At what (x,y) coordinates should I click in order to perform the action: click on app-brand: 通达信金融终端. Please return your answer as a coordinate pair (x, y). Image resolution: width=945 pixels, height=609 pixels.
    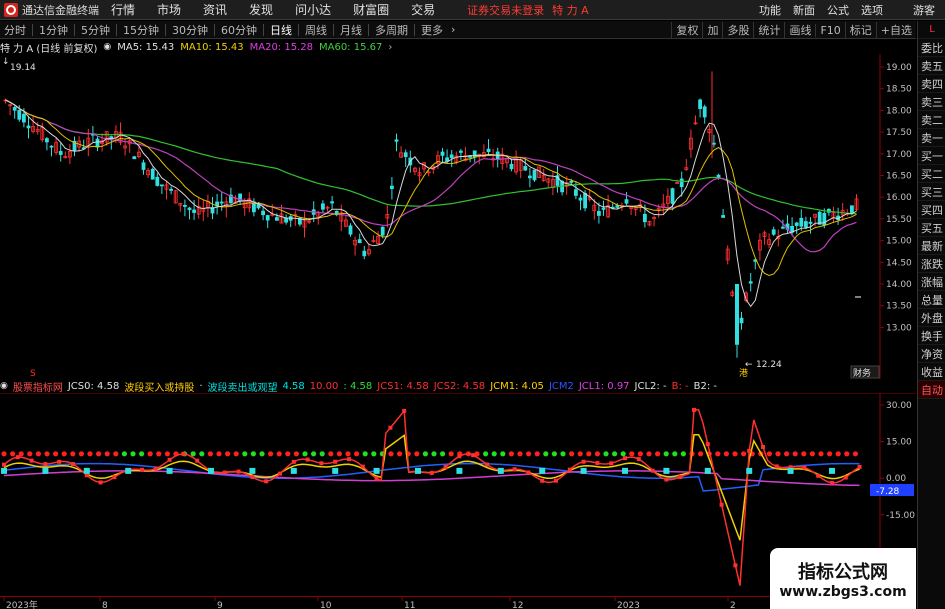
    Looking at the image, I should click on (60, 10).